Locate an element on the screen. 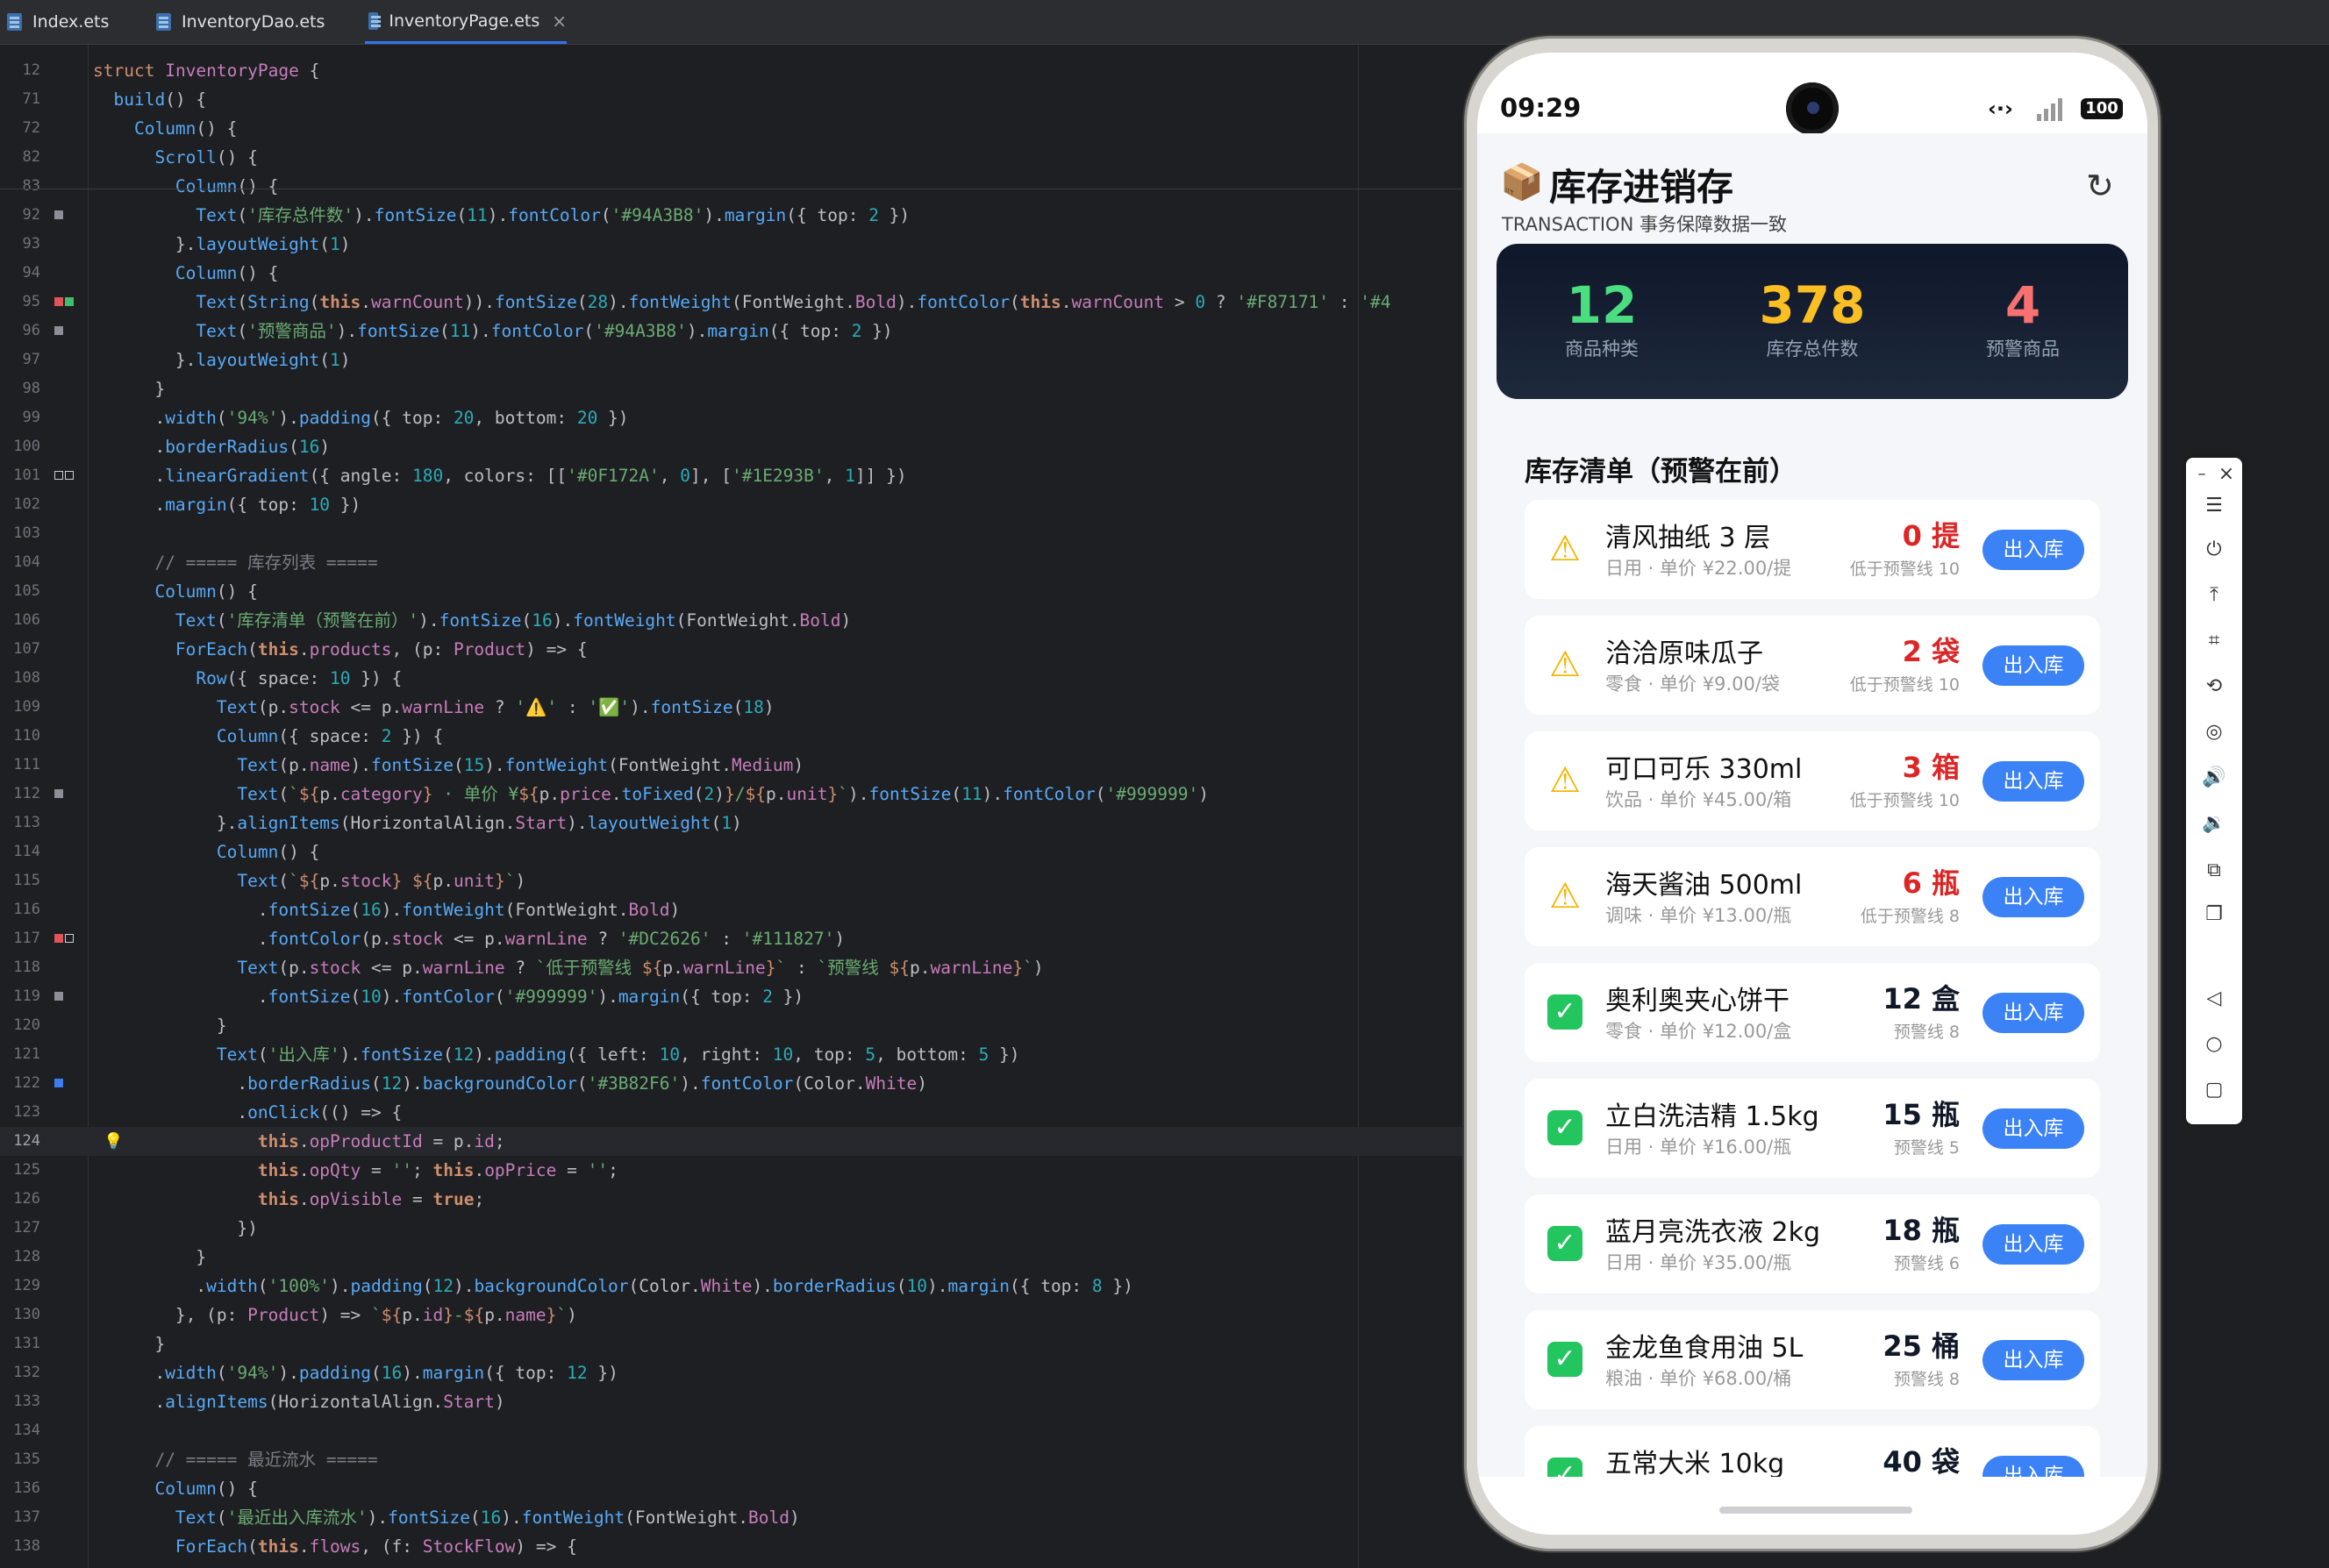 This screenshot has width=2329, height=1568. line-number: 105 is located at coordinates (20, 591).